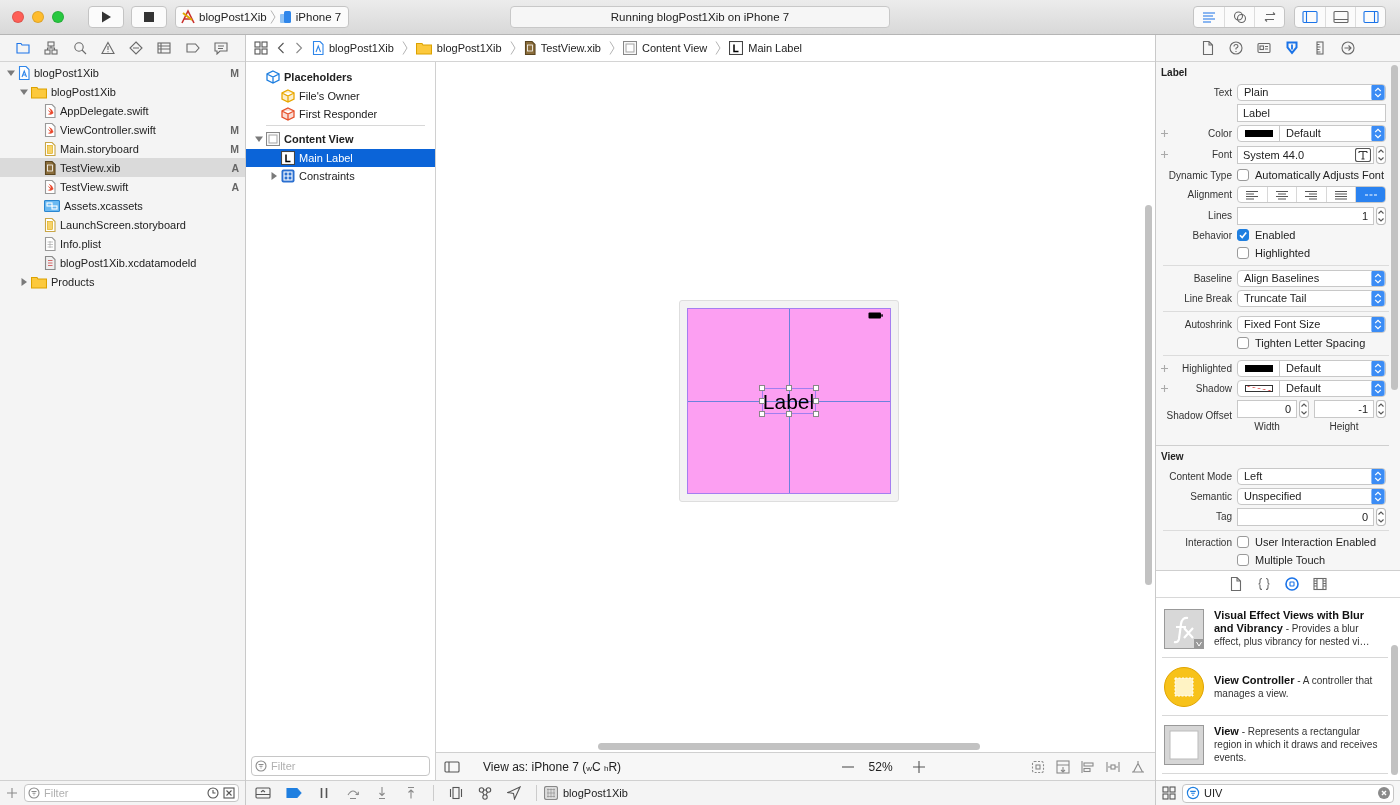 This screenshot has width=1400, height=805. I want to click on zoom-level: 52%, so click(880, 766).